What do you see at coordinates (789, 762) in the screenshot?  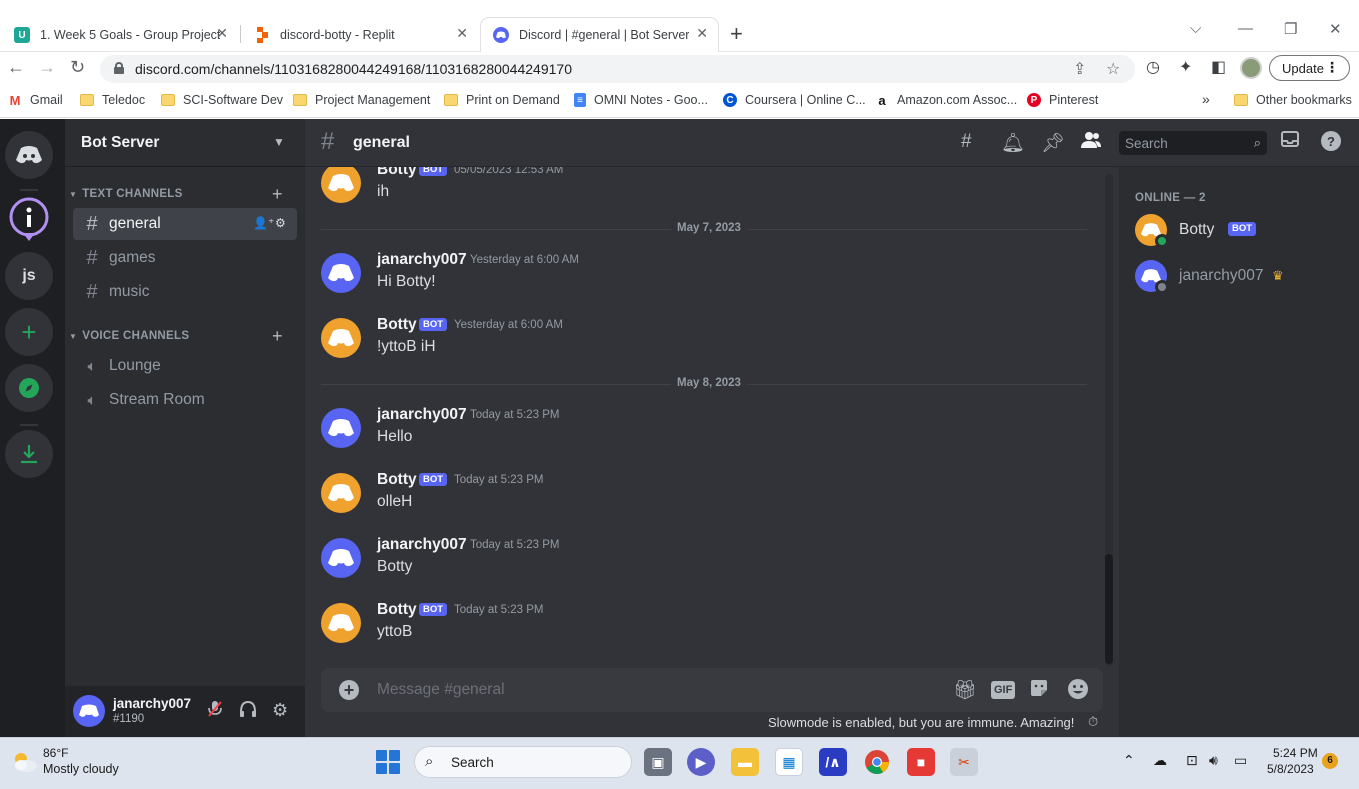 I see `microsoft-store-icon: ▦` at bounding box center [789, 762].